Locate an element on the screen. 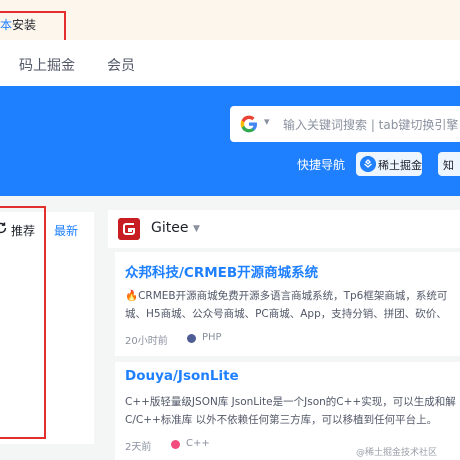 The image size is (460, 460). zhihu-label: 知 is located at coordinates (448, 165).